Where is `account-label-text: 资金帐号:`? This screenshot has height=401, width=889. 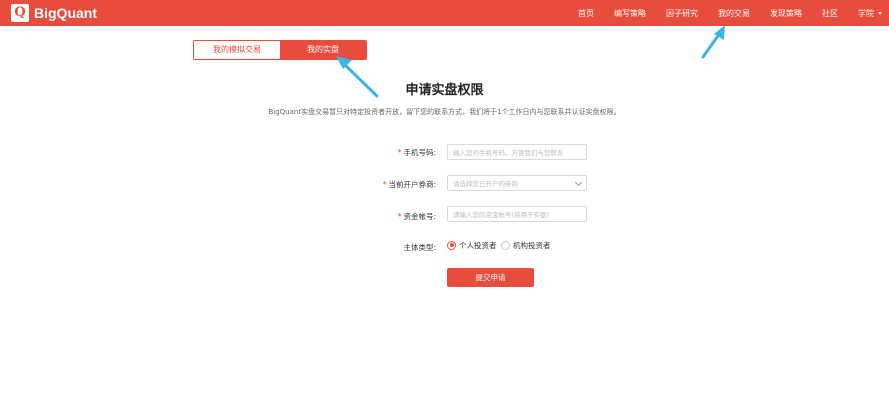 account-label-text: 资金帐号: is located at coordinates (419, 216).